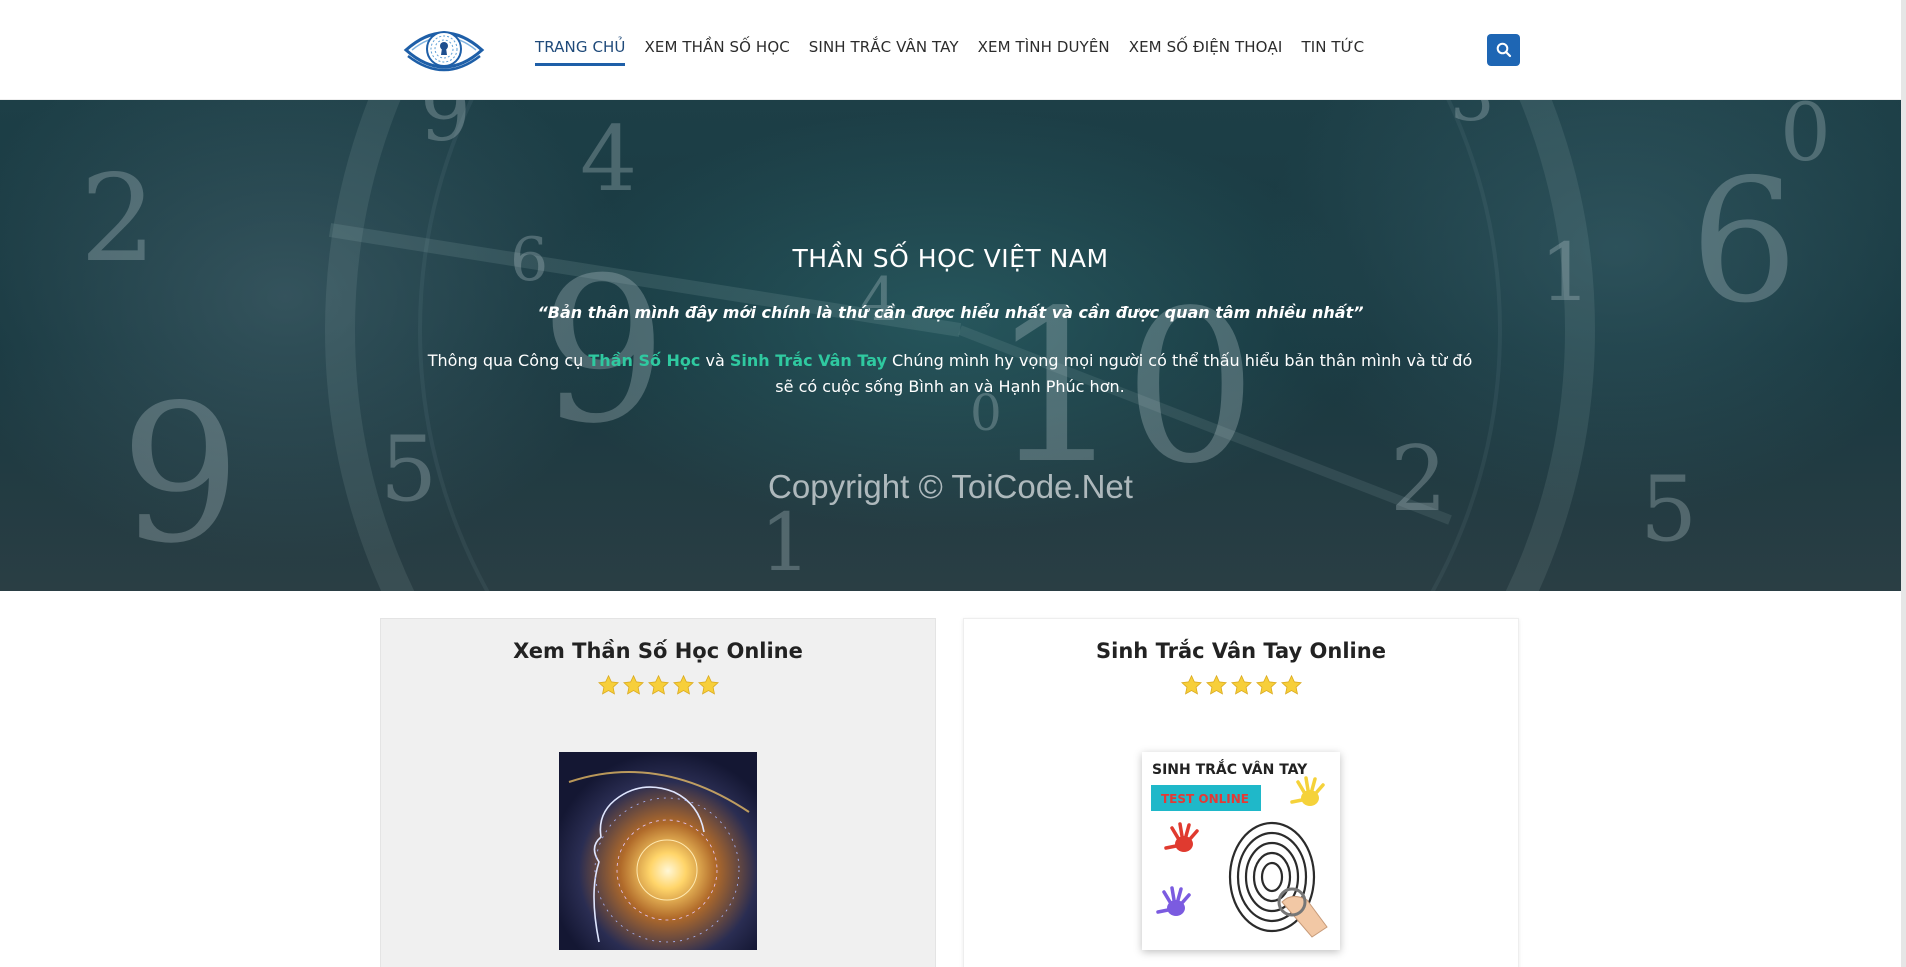  I want to click on search-icon, so click(1503, 50).